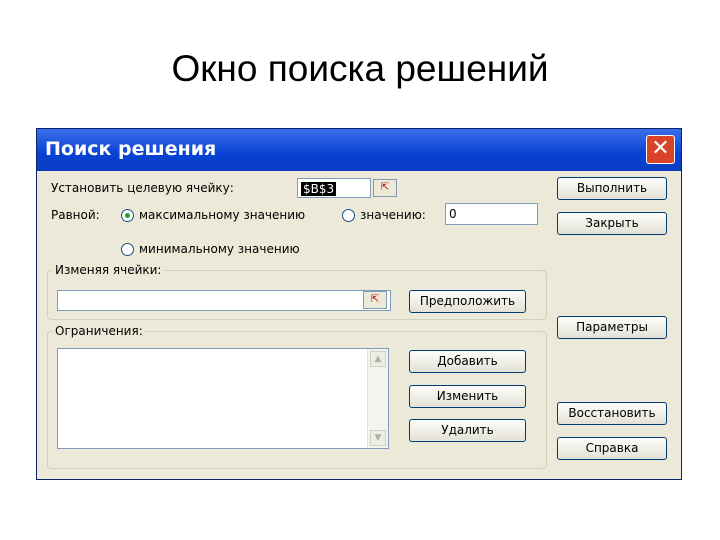 The height and width of the screenshot is (540, 720). I want to click on target-cell-label: Установить целевую ячейку:, so click(142, 188).